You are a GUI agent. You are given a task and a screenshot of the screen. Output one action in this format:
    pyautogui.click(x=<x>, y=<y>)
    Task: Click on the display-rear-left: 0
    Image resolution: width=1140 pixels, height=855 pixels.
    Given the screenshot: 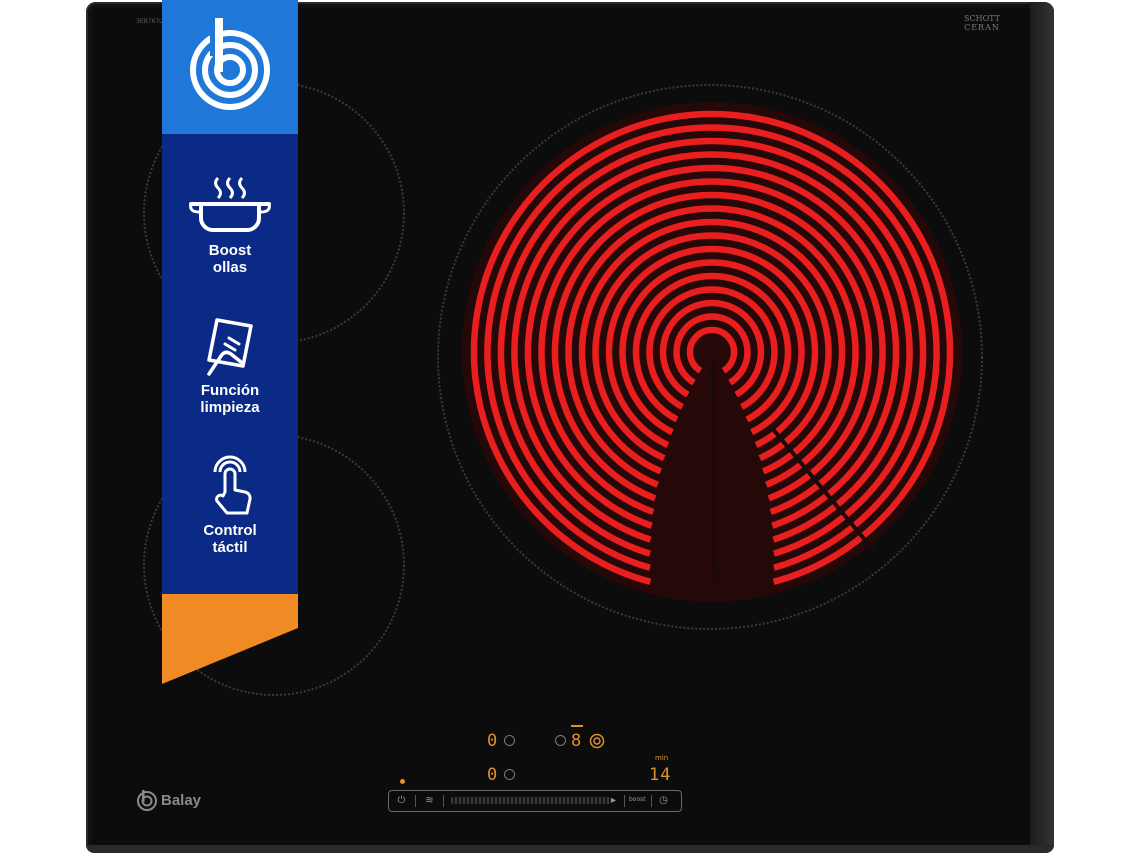 What is the action you would take?
    pyautogui.click(x=493, y=741)
    